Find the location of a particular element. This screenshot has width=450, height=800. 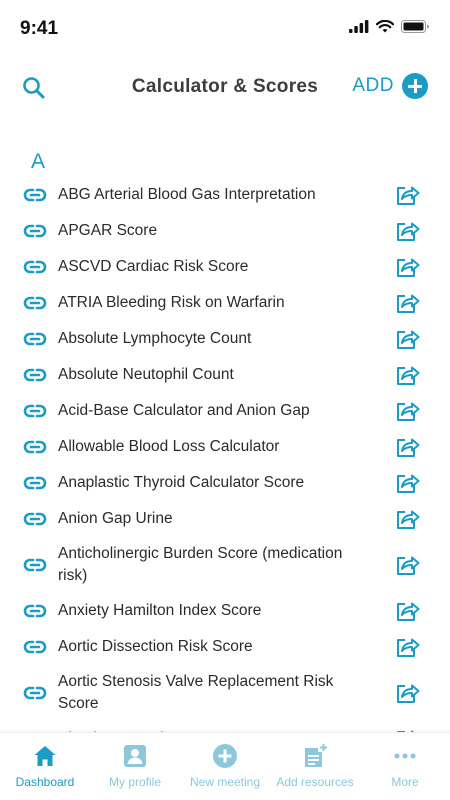

list-item: APGAR Score is located at coordinates (225, 231).